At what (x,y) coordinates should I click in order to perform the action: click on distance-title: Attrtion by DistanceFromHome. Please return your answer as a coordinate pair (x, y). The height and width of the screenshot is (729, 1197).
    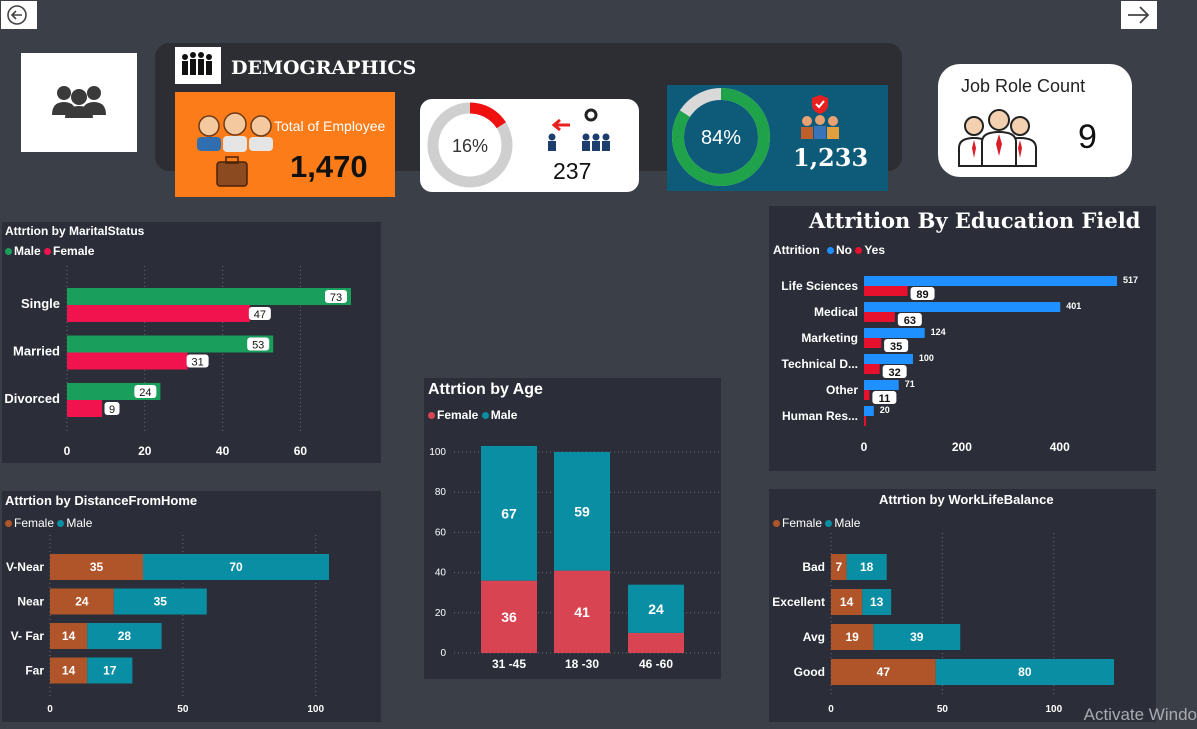
    Looking at the image, I should click on (101, 500).